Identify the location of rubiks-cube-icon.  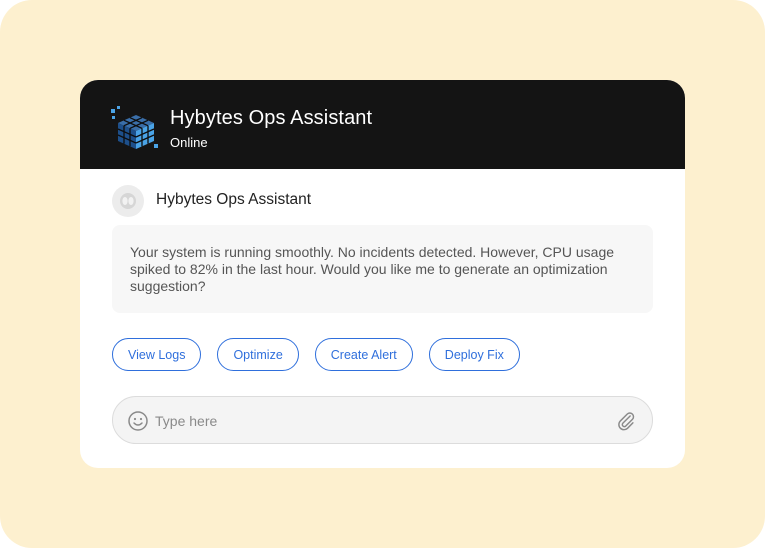
(134, 127).